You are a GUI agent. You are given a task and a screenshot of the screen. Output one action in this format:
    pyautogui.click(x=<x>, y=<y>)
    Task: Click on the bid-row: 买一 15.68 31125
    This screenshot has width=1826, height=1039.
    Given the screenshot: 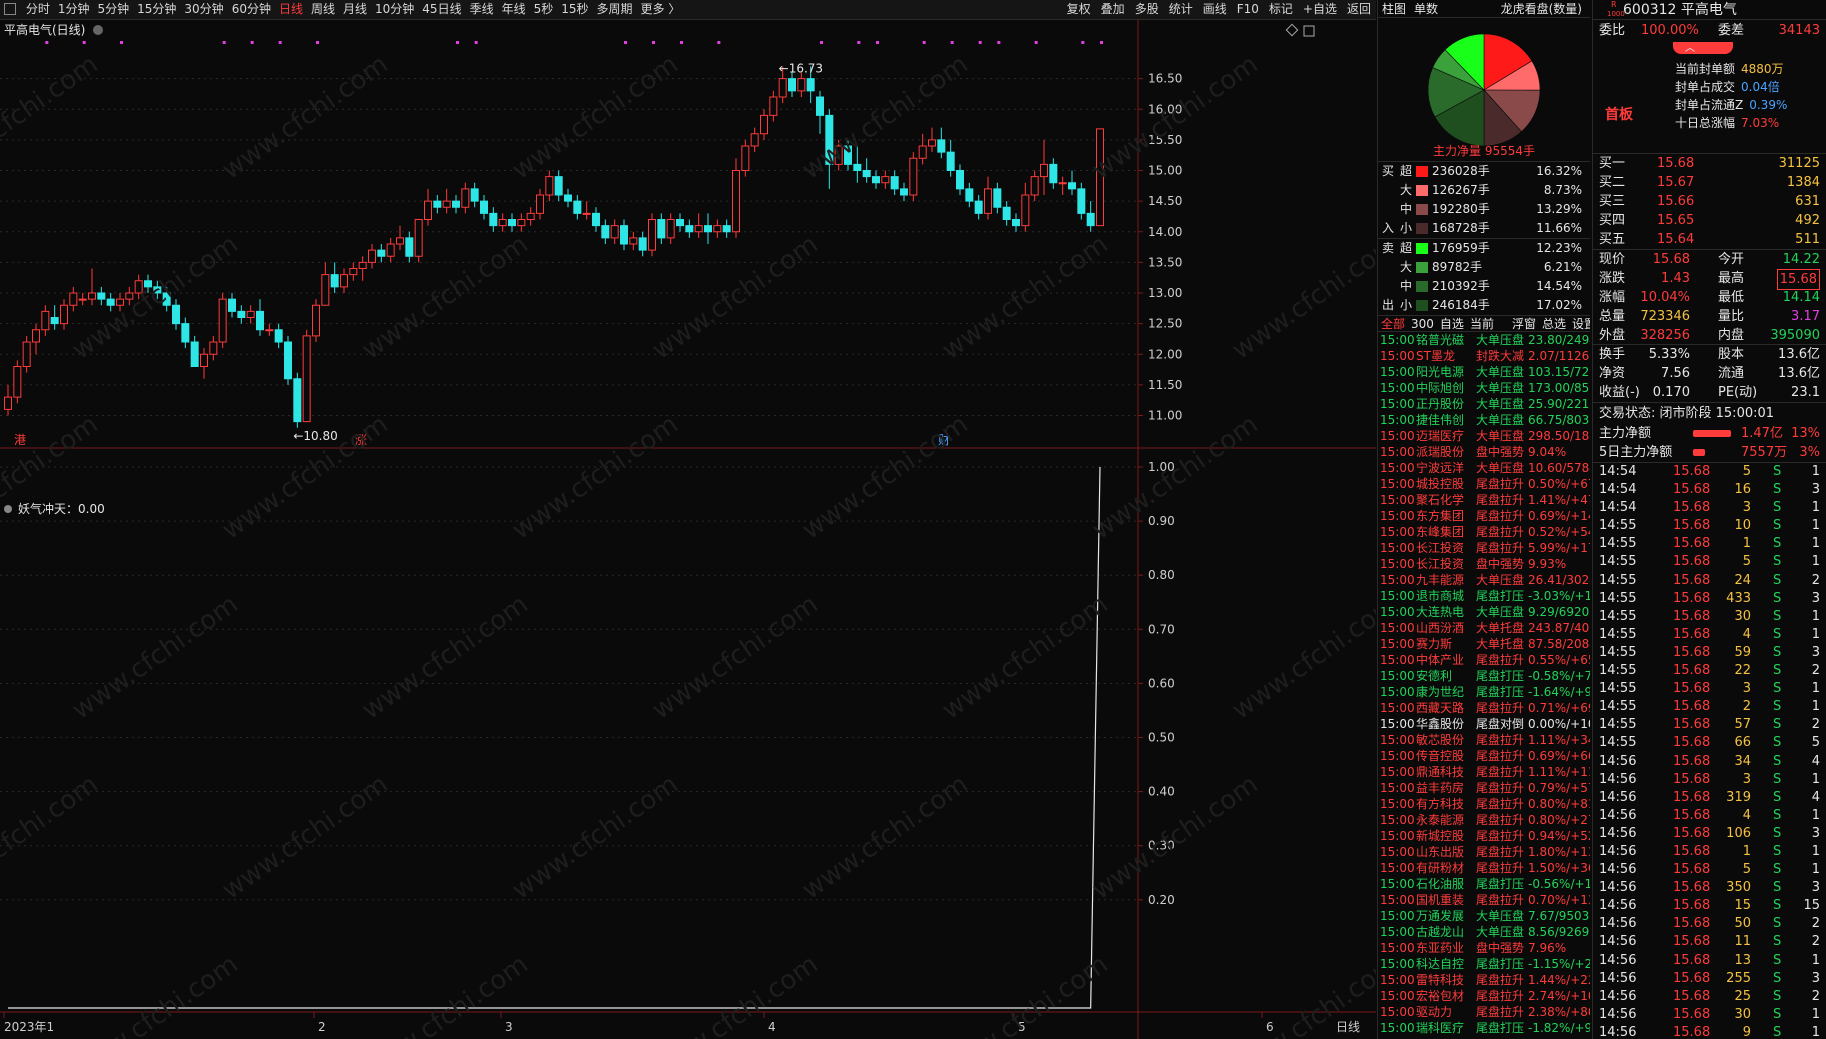 What is the action you would take?
    pyautogui.click(x=1709, y=163)
    